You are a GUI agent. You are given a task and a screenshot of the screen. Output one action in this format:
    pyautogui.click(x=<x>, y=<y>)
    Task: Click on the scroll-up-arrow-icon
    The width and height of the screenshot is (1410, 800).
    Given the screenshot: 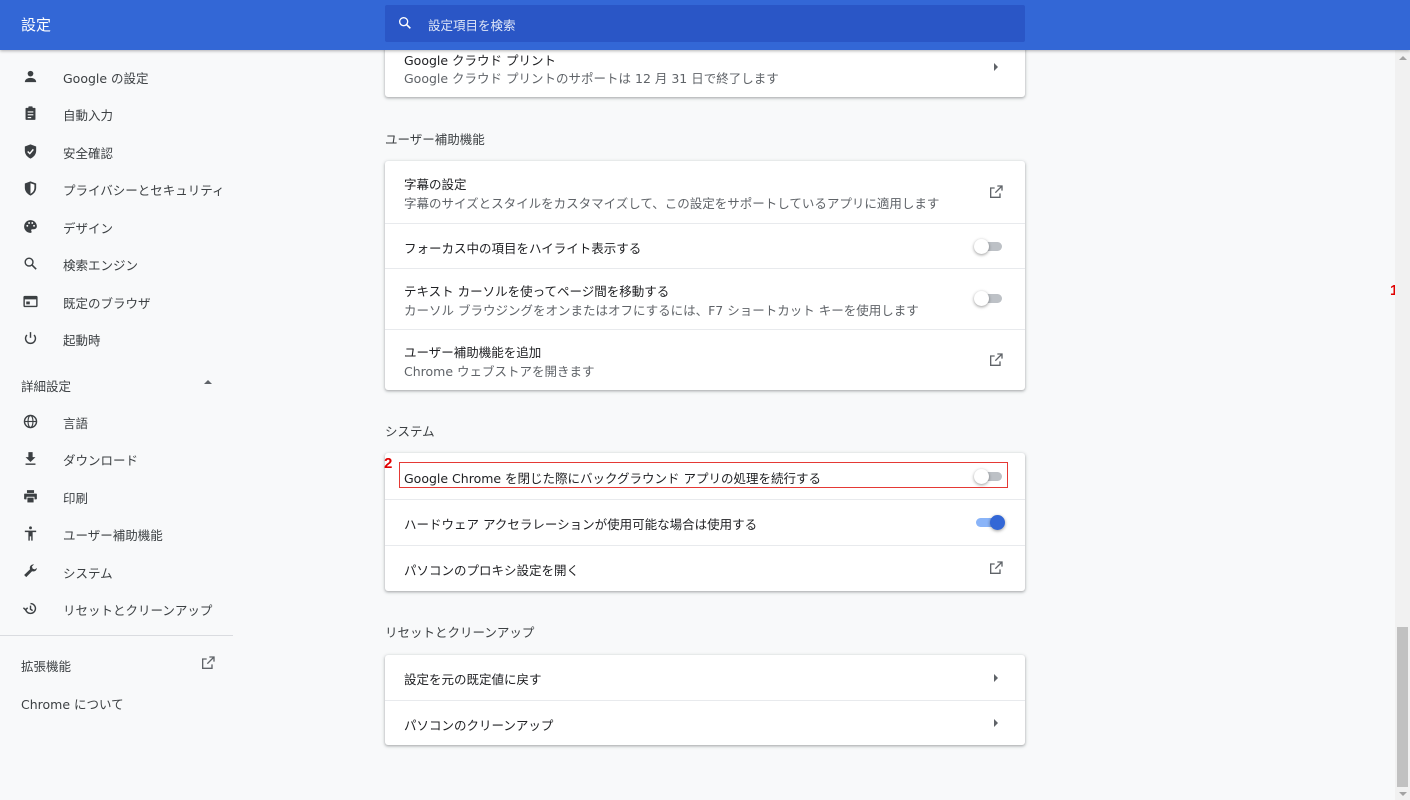 What is the action you would take?
    pyautogui.click(x=1403, y=58)
    